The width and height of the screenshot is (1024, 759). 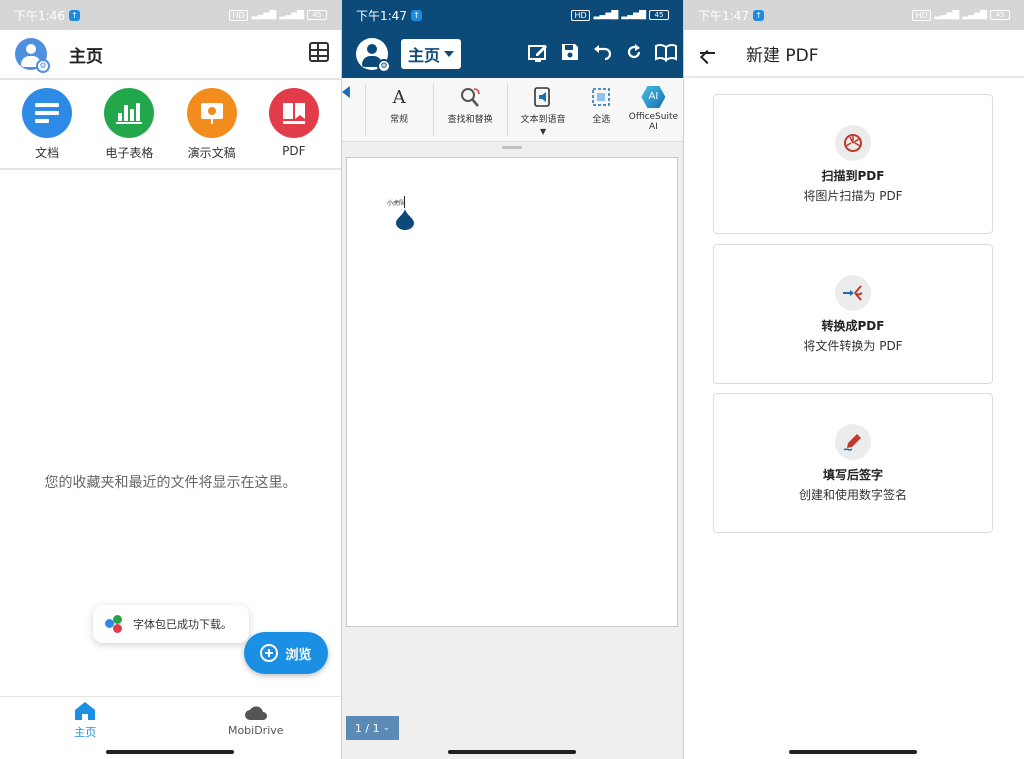 What do you see at coordinates (423, 55) in the screenshot?
I see `ribbon-tab-label: 主页` at bounding box center [423, 55].